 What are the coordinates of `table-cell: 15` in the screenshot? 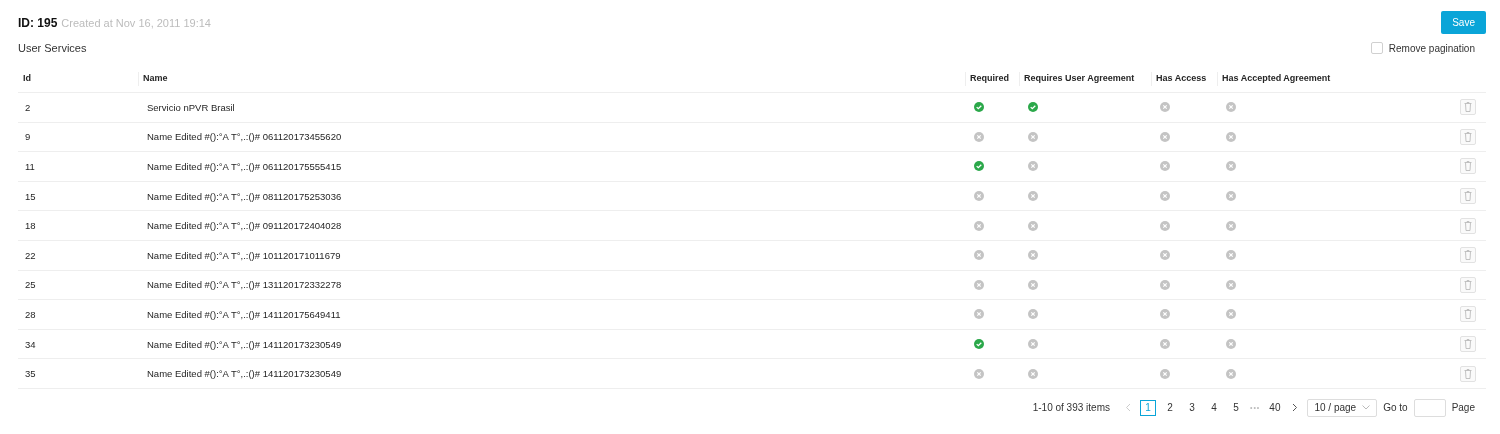 It's located at (78, 196).